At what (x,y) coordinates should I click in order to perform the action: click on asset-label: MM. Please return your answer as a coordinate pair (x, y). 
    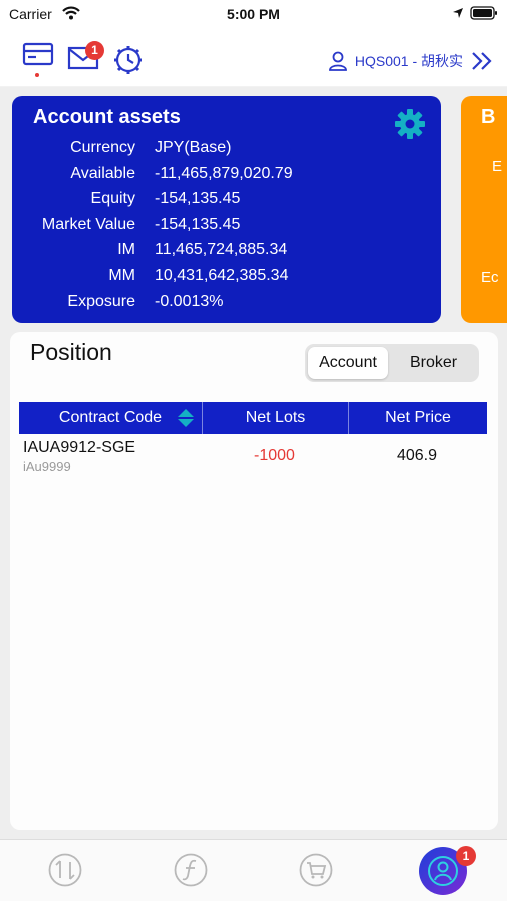
    Looking at the image, I should click on (121, 275).